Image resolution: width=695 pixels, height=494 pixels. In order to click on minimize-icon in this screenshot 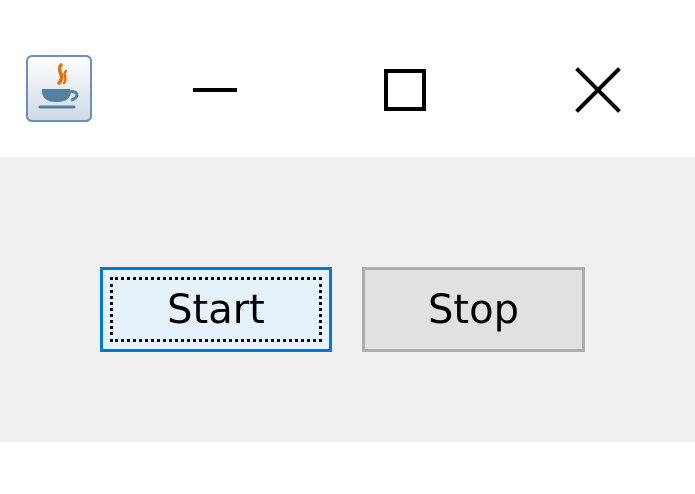, I will do `click(215, 90)`.